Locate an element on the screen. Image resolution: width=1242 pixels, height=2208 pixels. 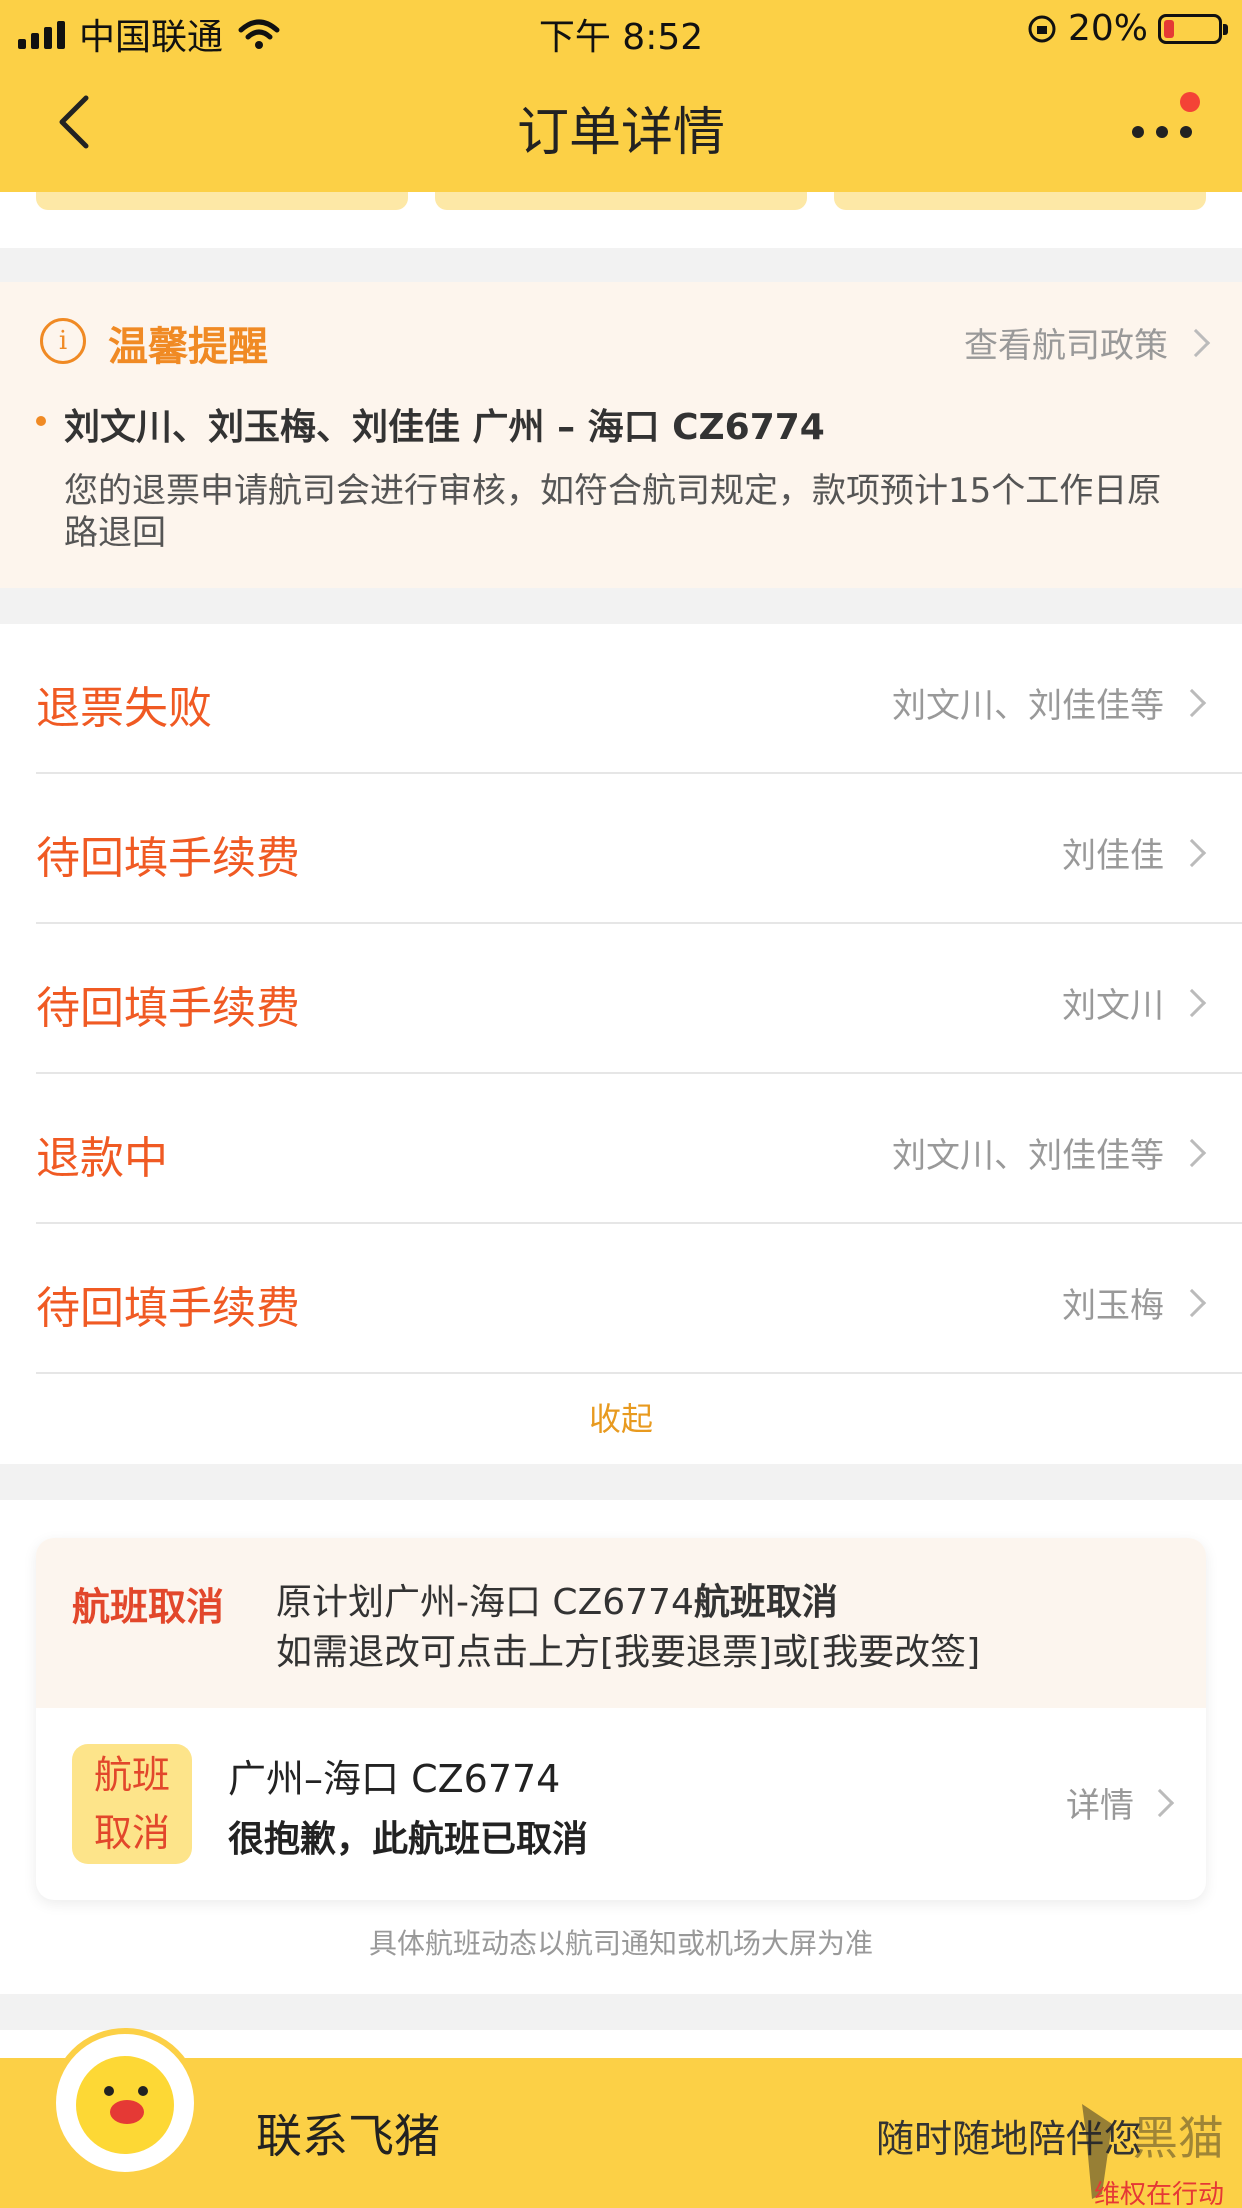
status-passengers: 刘玉梅 is located at coordinates (1134, 1302).